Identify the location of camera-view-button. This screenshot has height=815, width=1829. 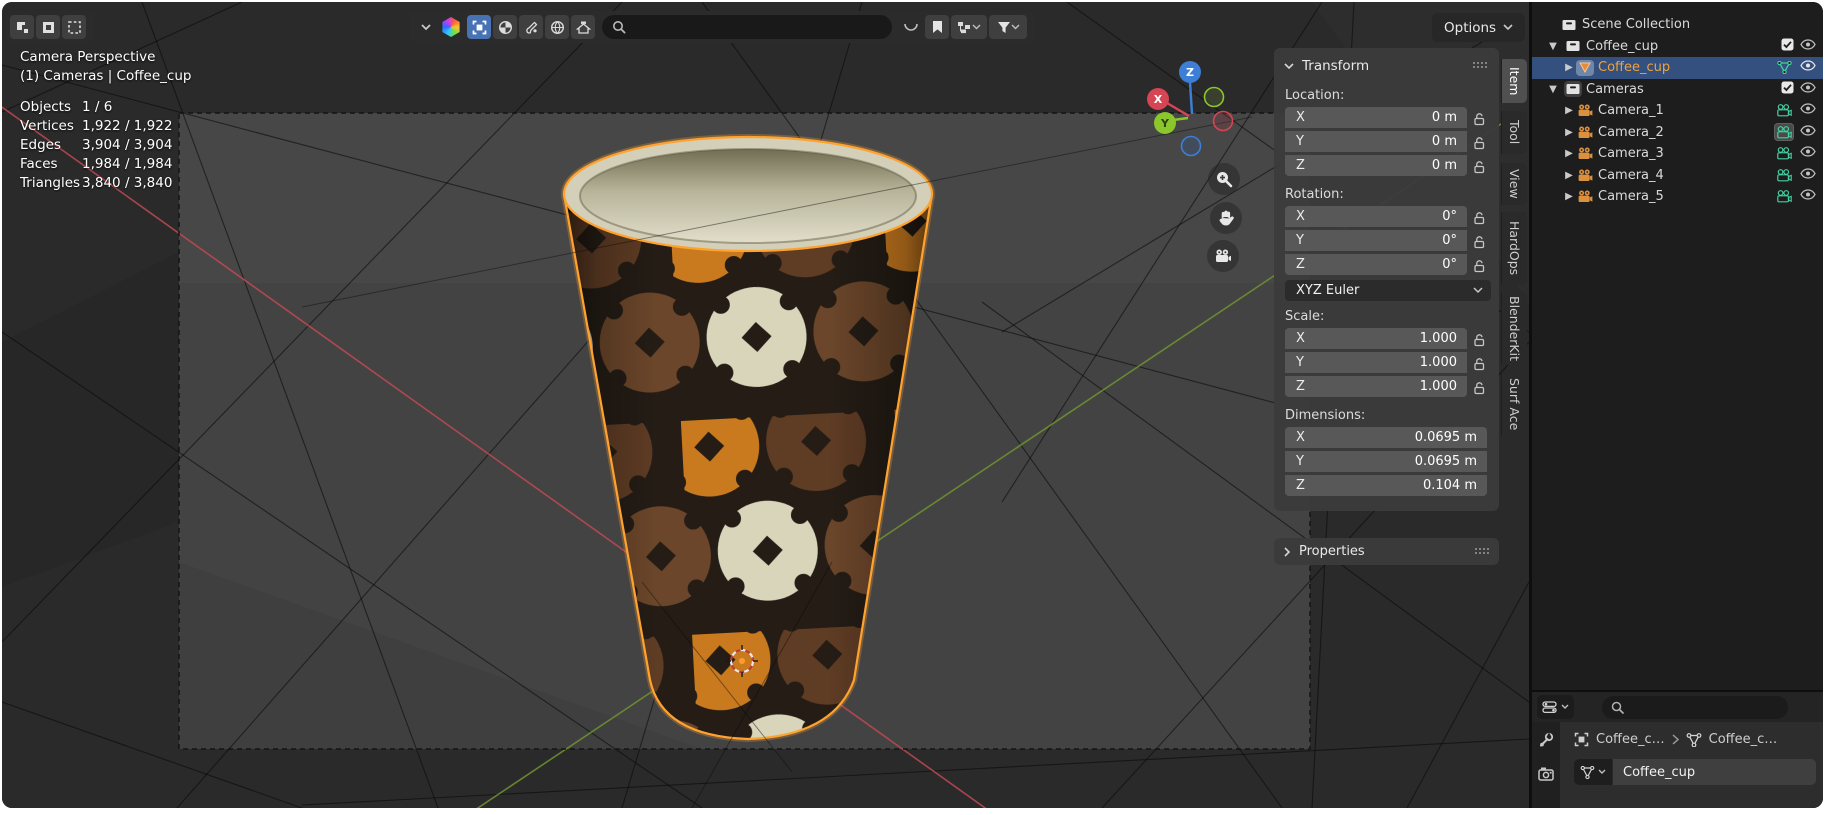
(1223, 256).